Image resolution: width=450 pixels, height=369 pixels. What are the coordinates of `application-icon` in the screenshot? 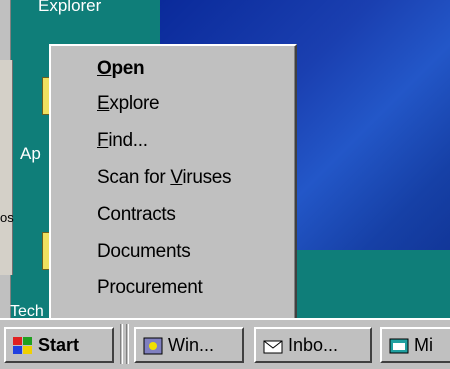 It's located at (153, 346).